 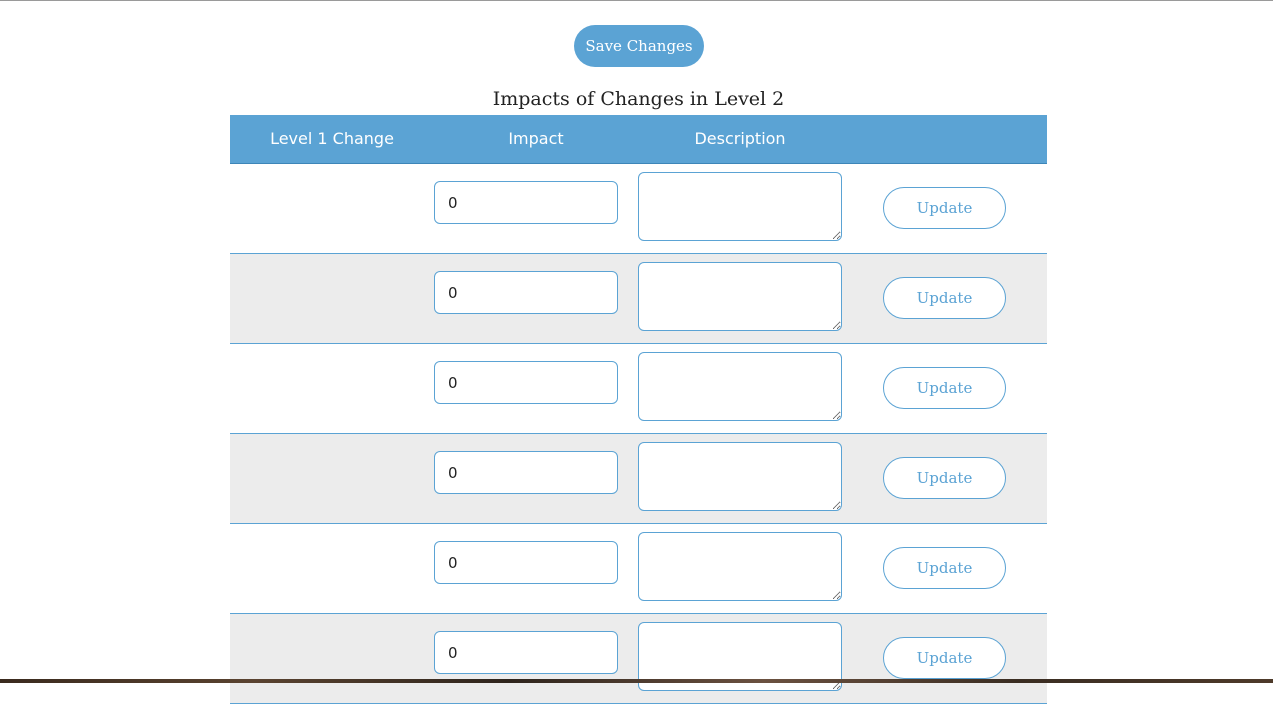 What do you see at coordinates (636, 0) in the screenshot?
I see `top-divider` at bounding box center [636, 0].